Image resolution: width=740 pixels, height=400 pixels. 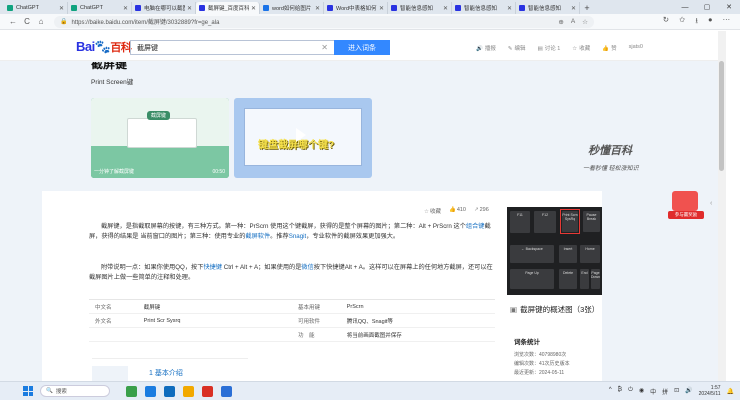 I want to click on downloads-icon: ⭳, so click(x=696, y=21).